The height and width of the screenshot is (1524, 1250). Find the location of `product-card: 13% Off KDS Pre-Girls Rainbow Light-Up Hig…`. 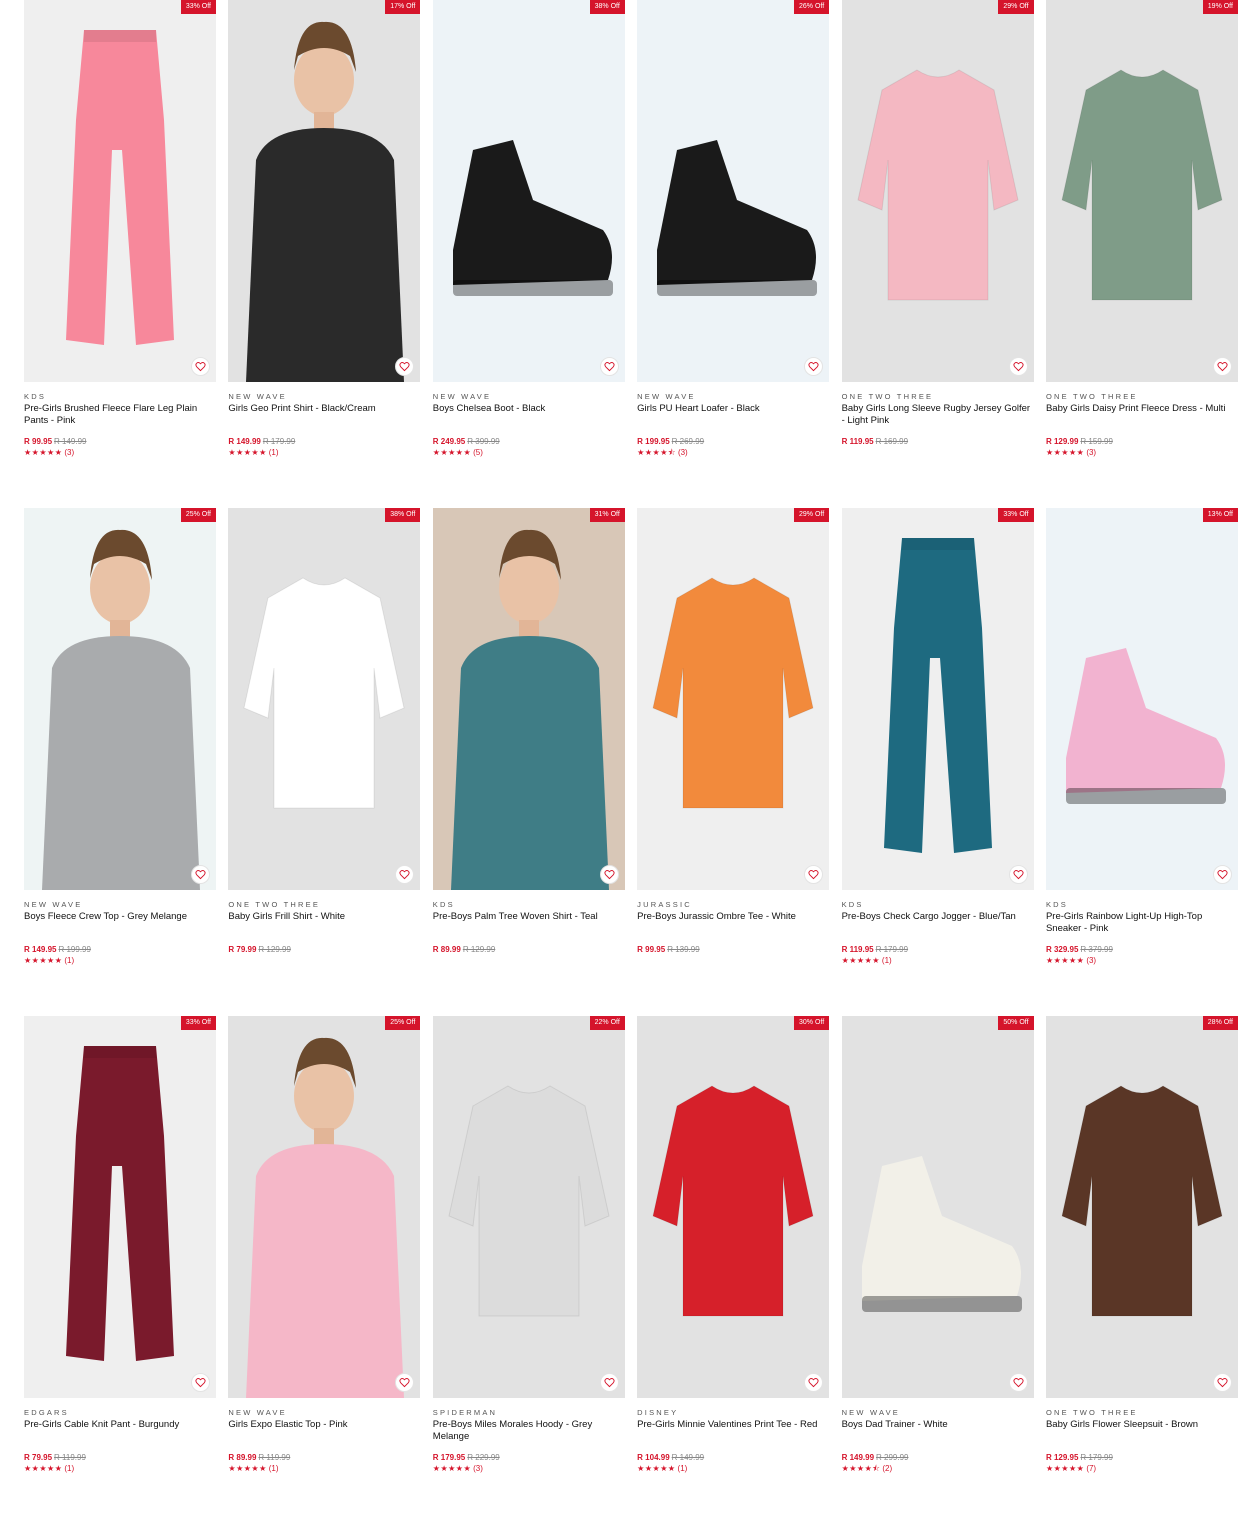

product-card: 13% Off KDS Pre-Girls Rainbow Light-Up Hig… is located at coordinates (1141, 762).